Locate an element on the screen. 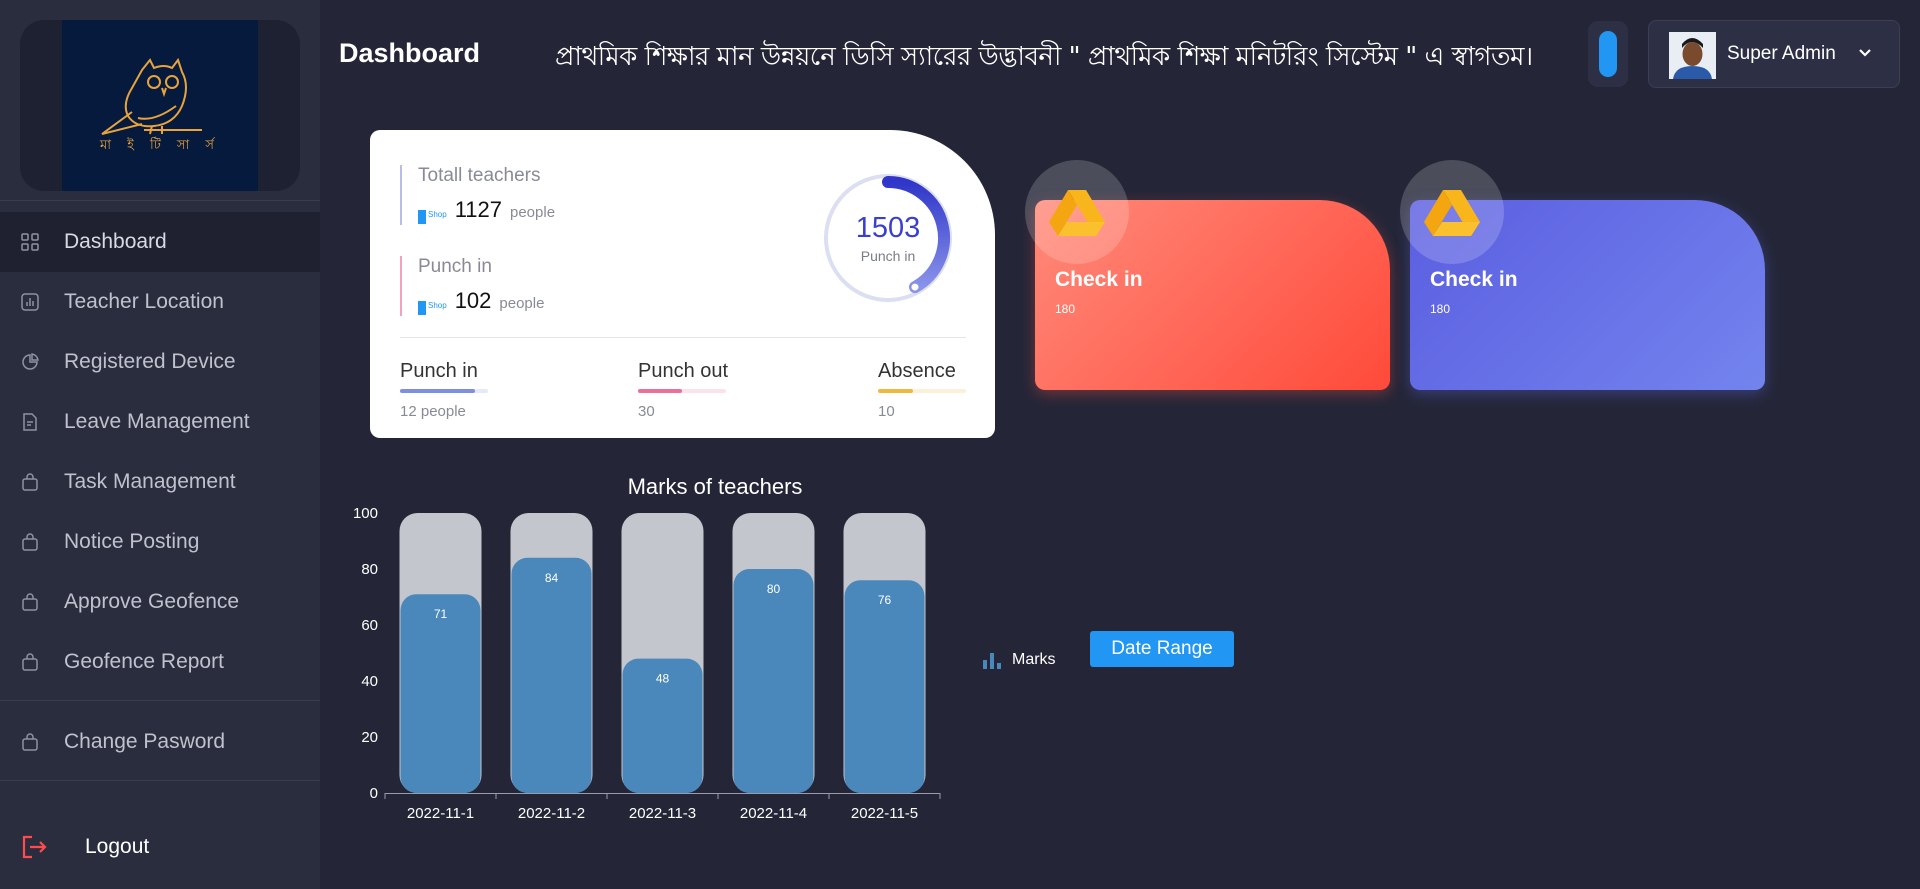 The image size is (1920, 889). sidebar-item-notice-posting: Notice Posting is located at coordinates (160, 542).